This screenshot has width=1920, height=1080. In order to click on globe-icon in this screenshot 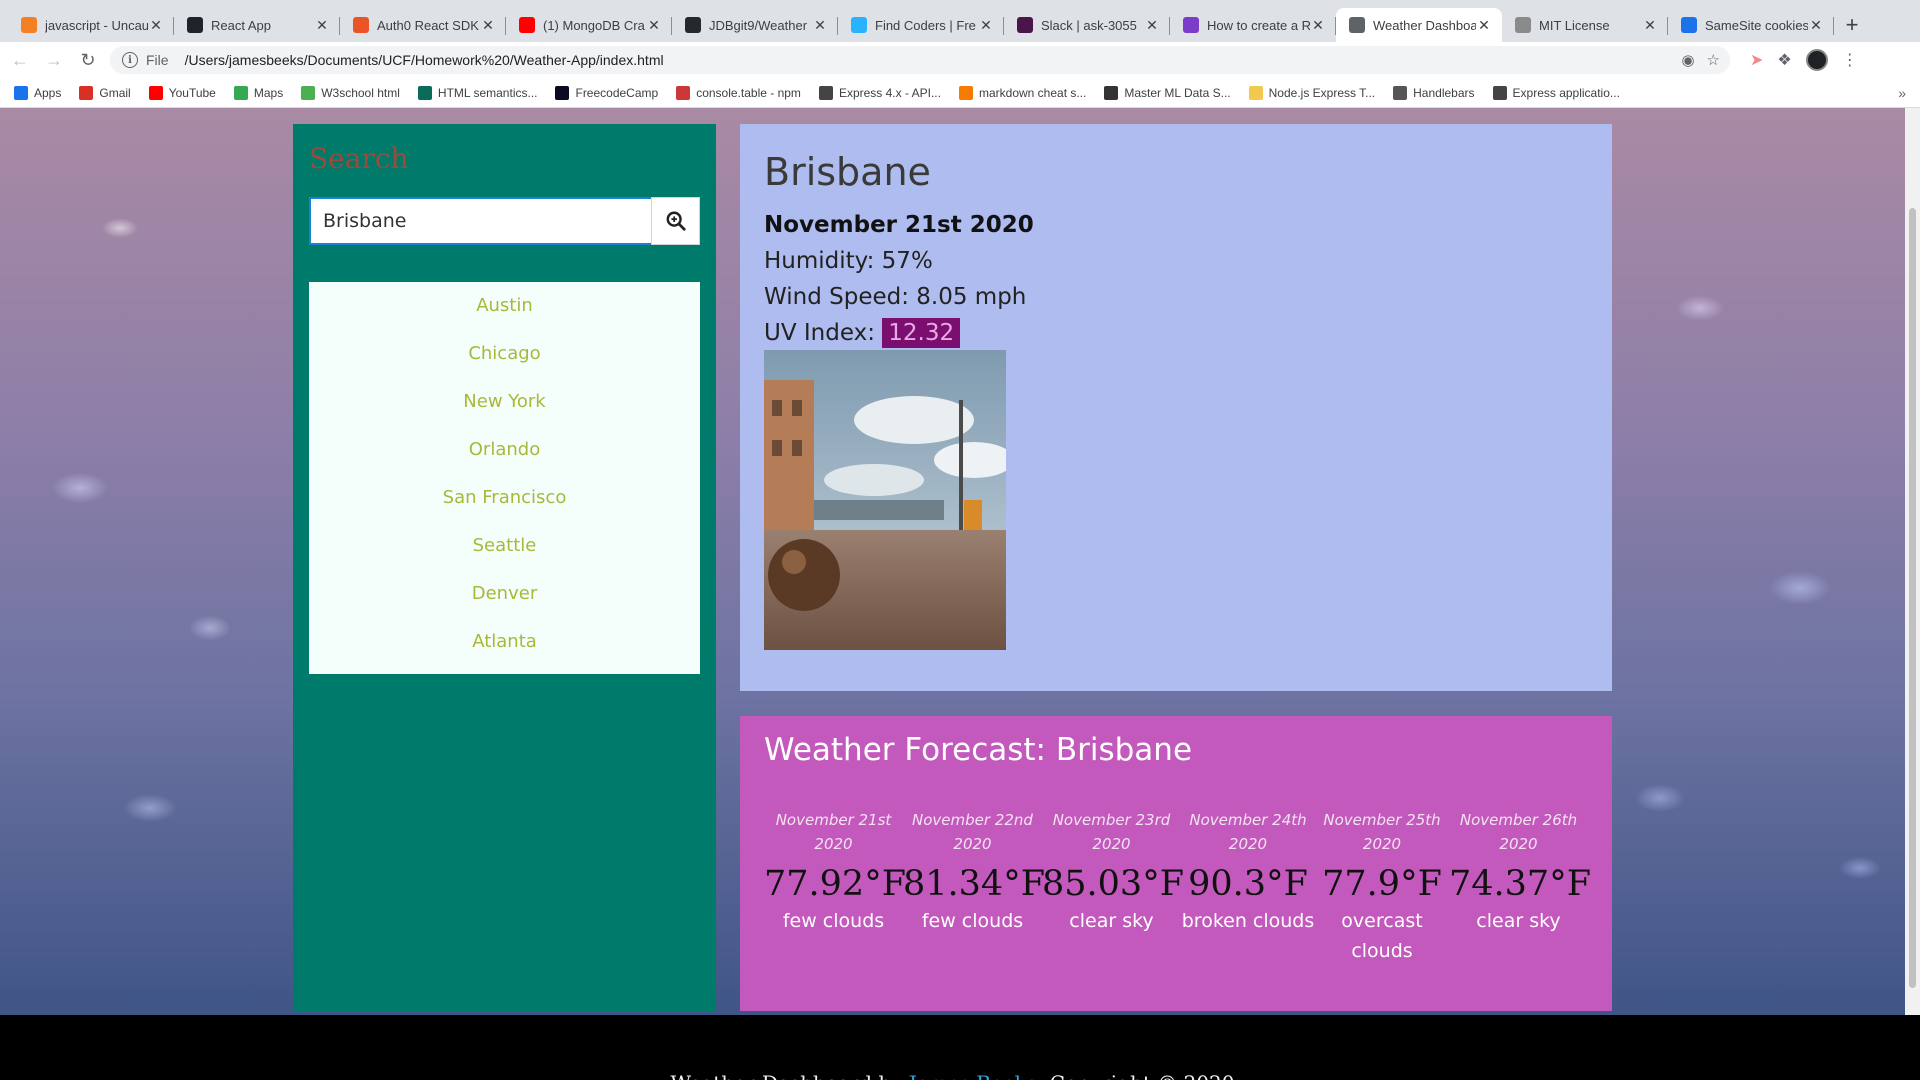, I will do `click(1357, 25)`.